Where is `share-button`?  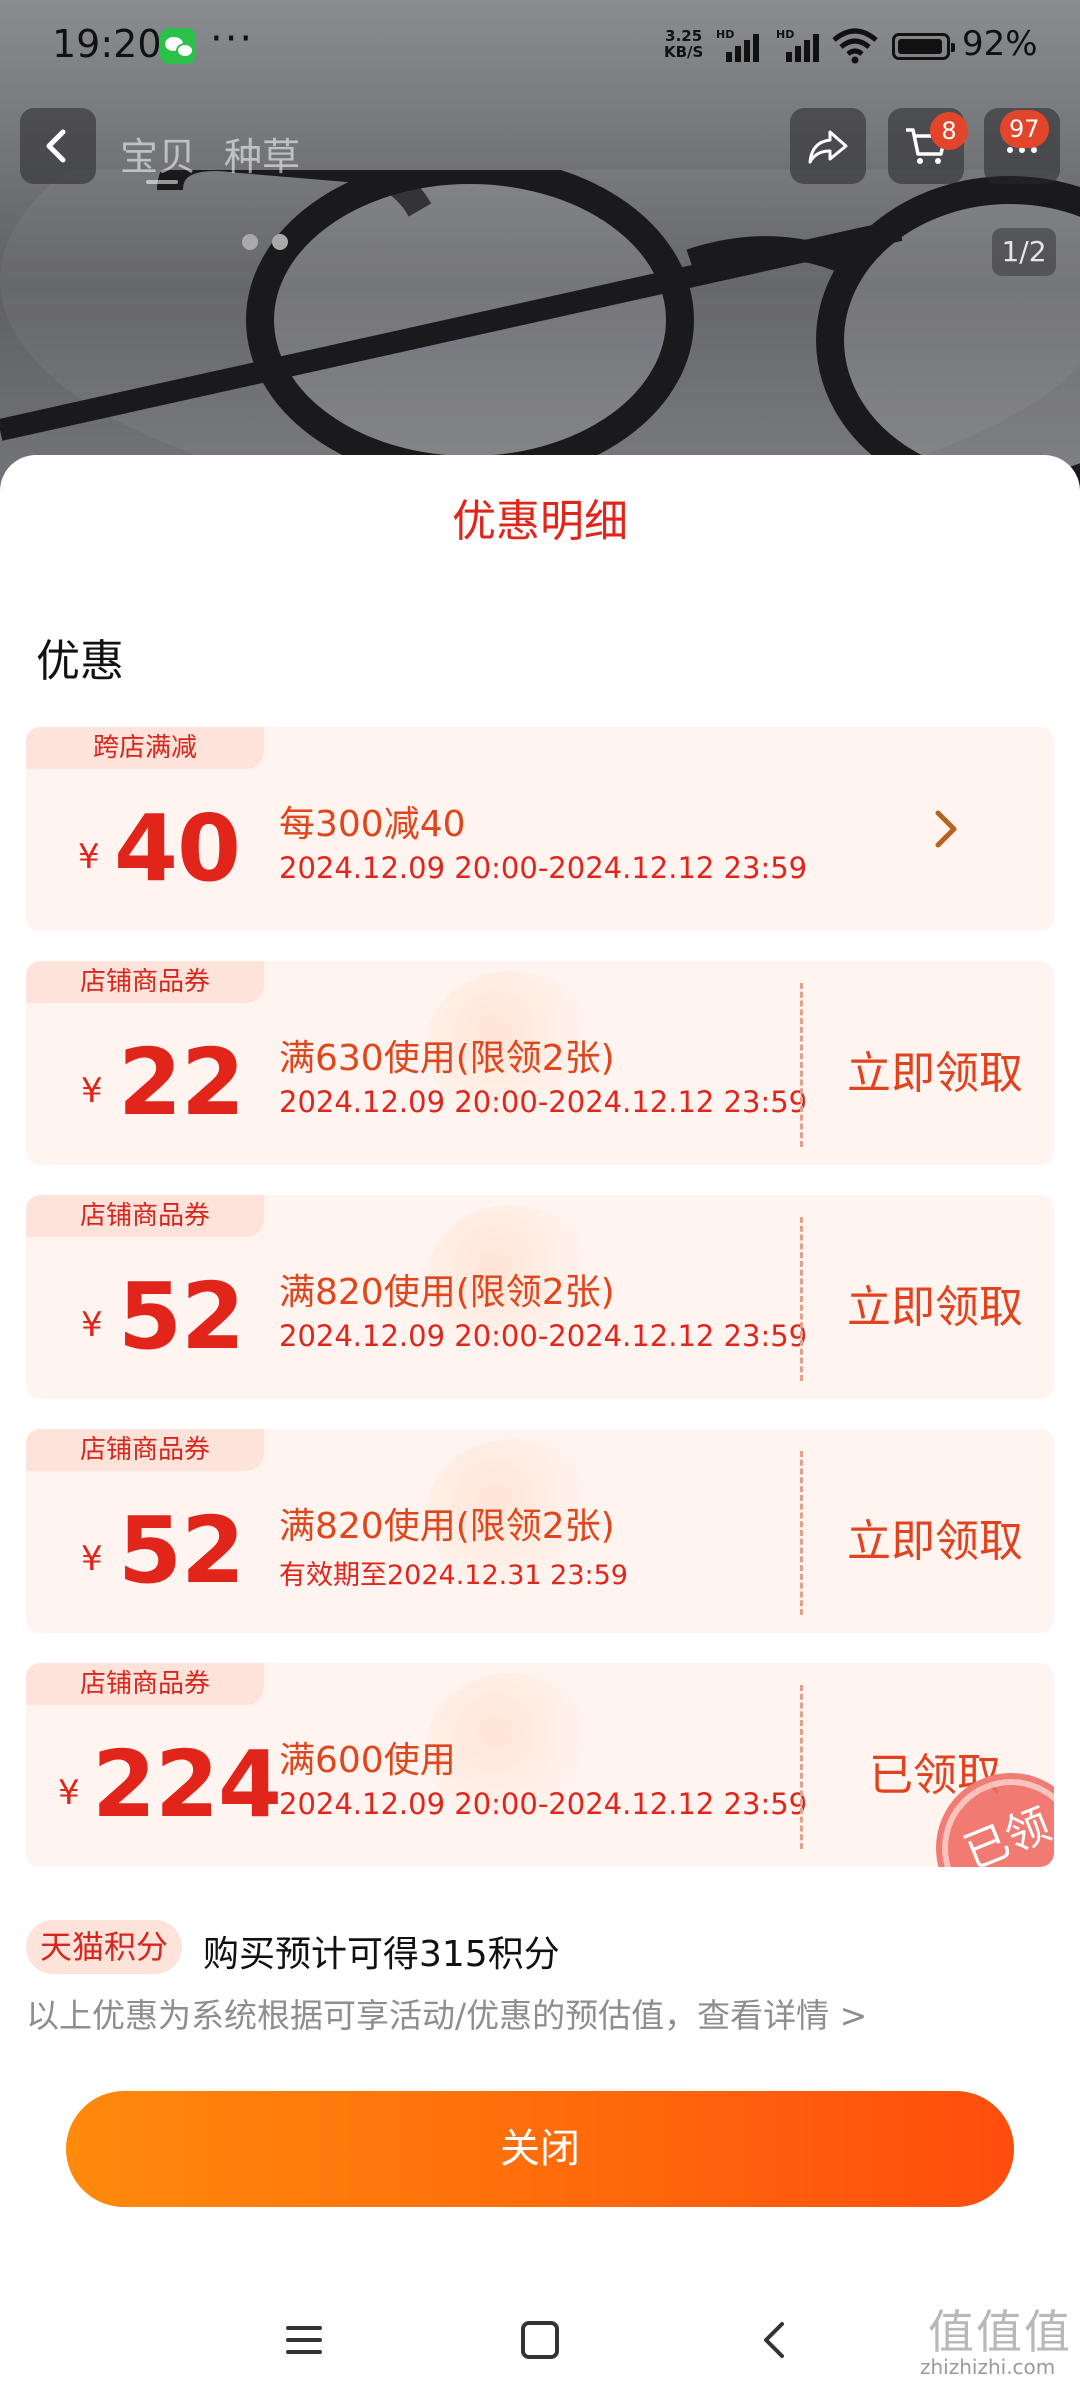
share-button is located at coordinates (828, 146).